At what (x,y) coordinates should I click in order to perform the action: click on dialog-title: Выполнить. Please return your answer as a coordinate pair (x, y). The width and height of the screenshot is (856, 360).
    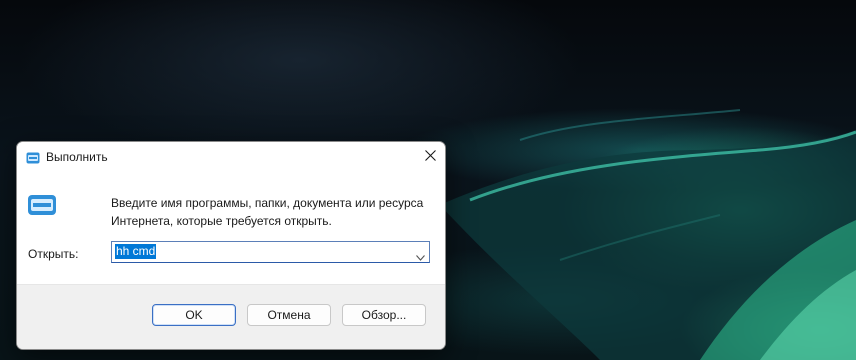
    Looking at the image, I should click on (77, 157).